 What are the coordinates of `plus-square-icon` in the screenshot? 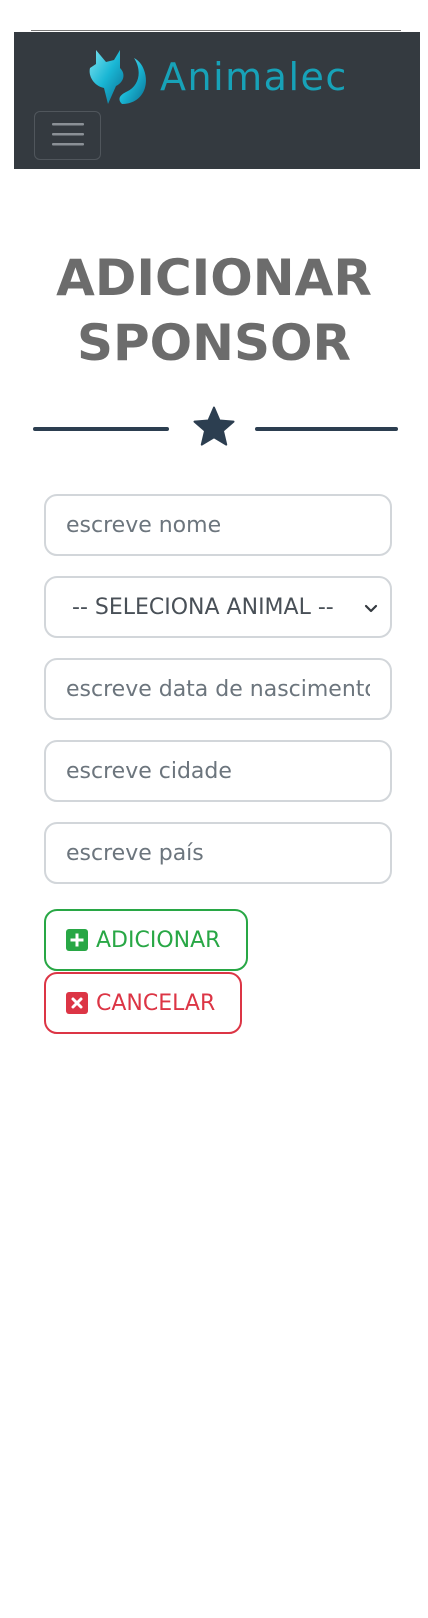 It's located at (77, 940).